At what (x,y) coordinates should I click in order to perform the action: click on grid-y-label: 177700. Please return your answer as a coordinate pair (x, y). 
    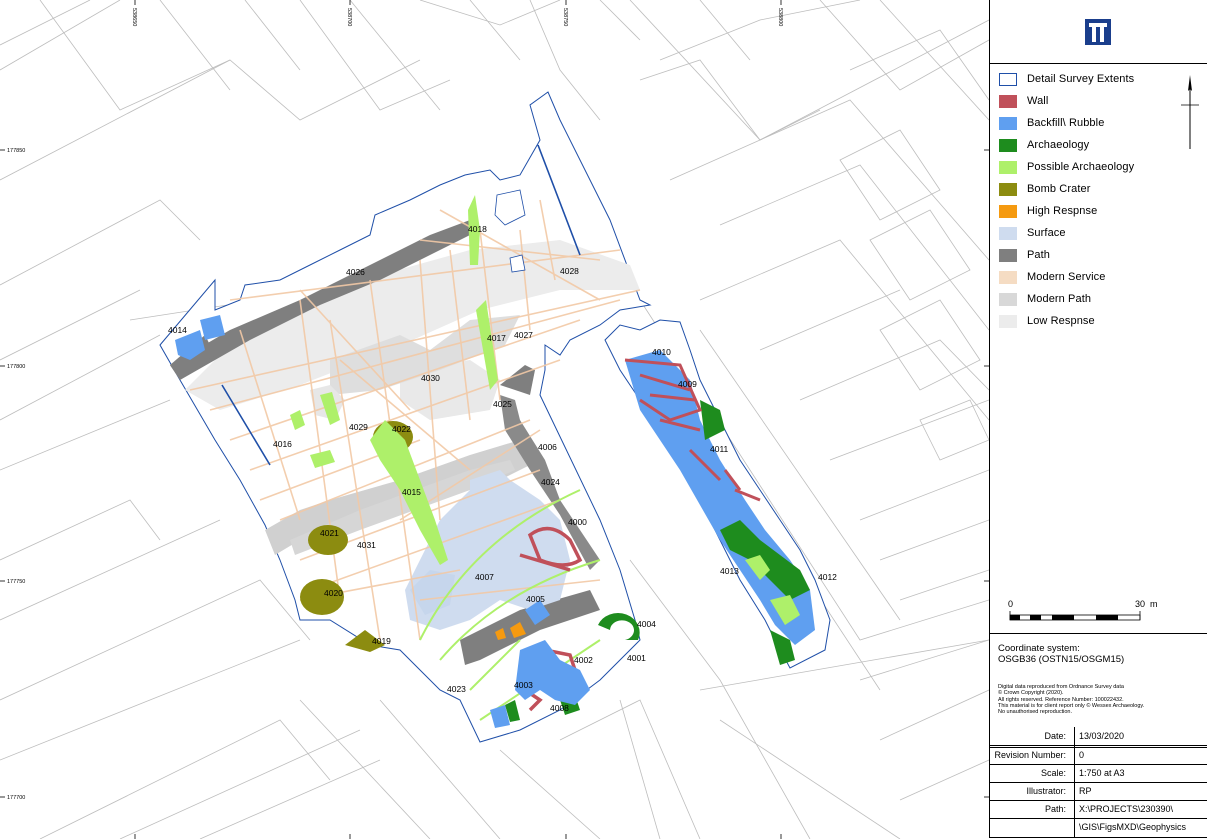
    Looking at the image, I should click on (16, 798).